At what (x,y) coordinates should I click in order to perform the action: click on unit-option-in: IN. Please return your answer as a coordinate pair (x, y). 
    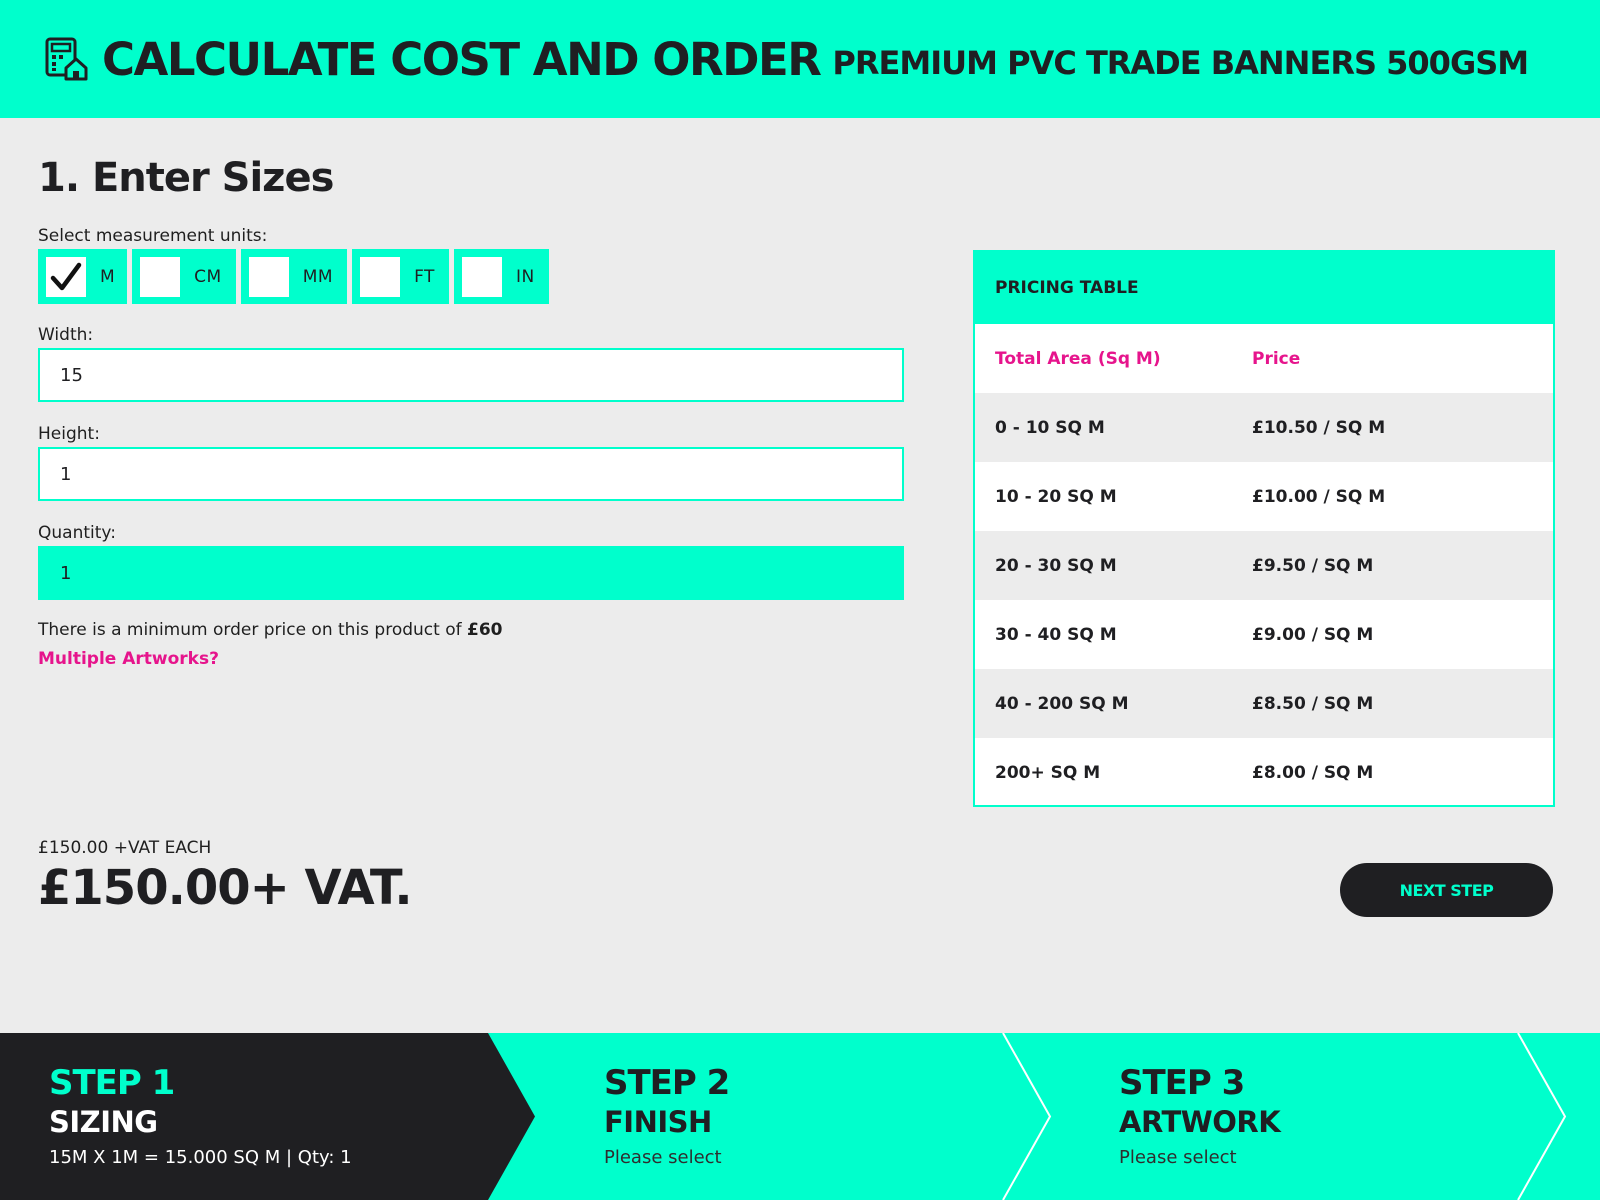
    Looking at the image, I should click on (501, 276).